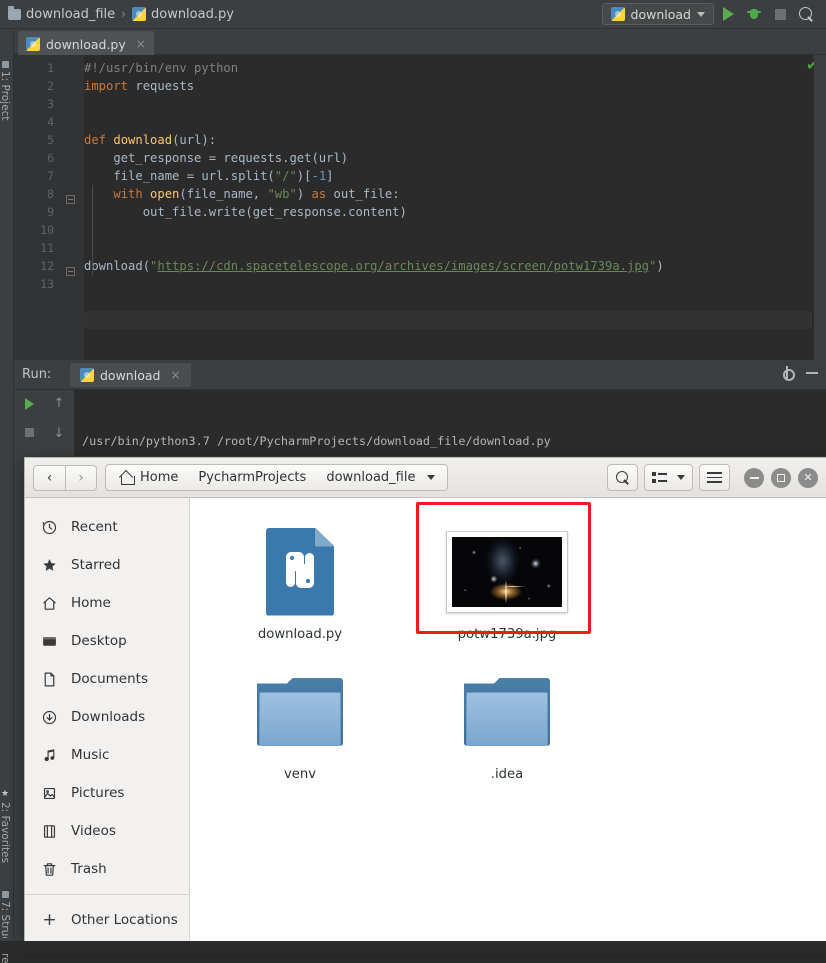  What do you see at coordinates (29, 404) in the screenshot?
I see `rerun-icon` at bounding box center [29, 404].